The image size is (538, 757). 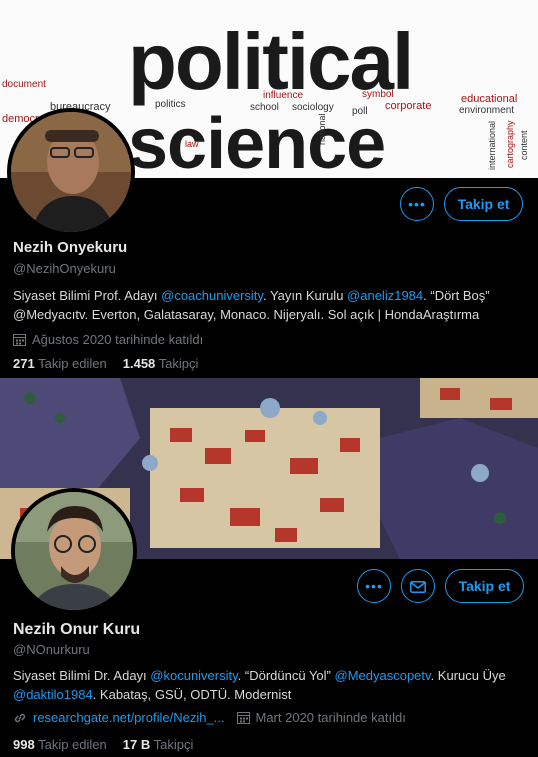 I want to click on followers-count: 1.458, so click(x=139, y=363).